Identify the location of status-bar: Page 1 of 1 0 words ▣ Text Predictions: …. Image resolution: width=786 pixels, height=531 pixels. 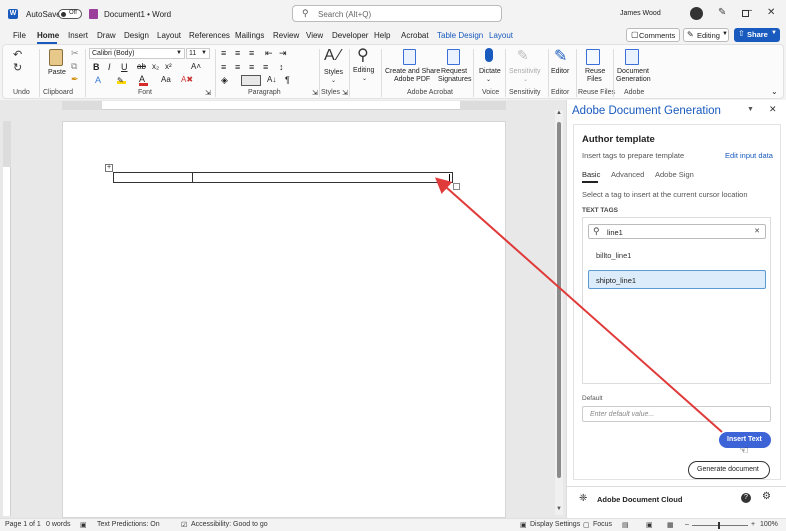
(393, 524).